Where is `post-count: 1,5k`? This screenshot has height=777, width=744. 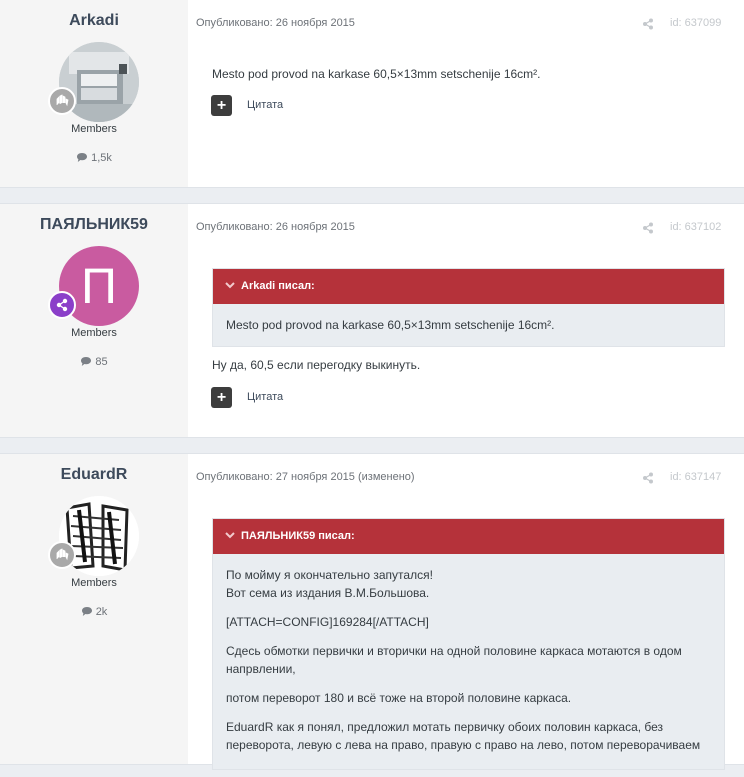 post-count: 1,5k is located at coordinates (94, 158).